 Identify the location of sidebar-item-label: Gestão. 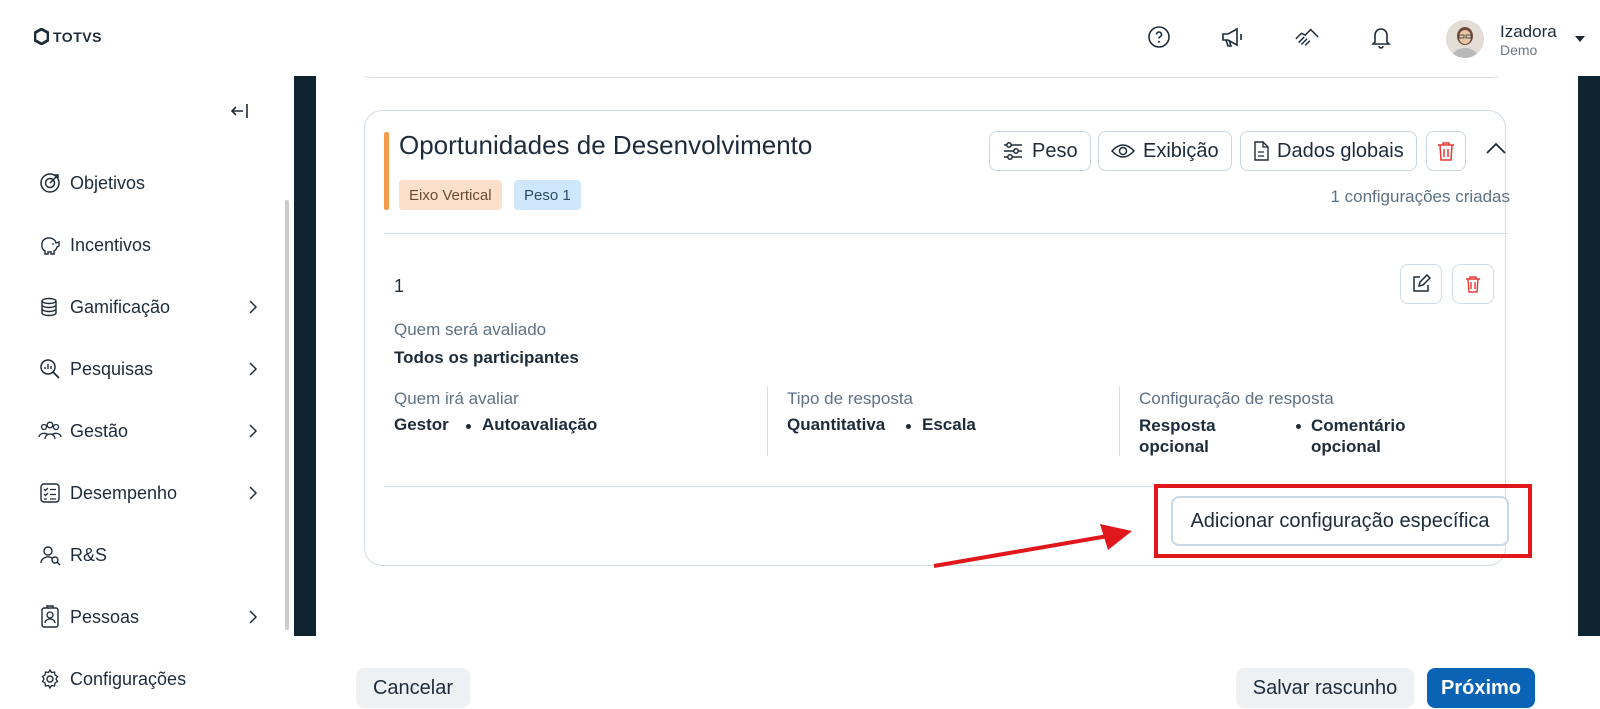
(99, 430).